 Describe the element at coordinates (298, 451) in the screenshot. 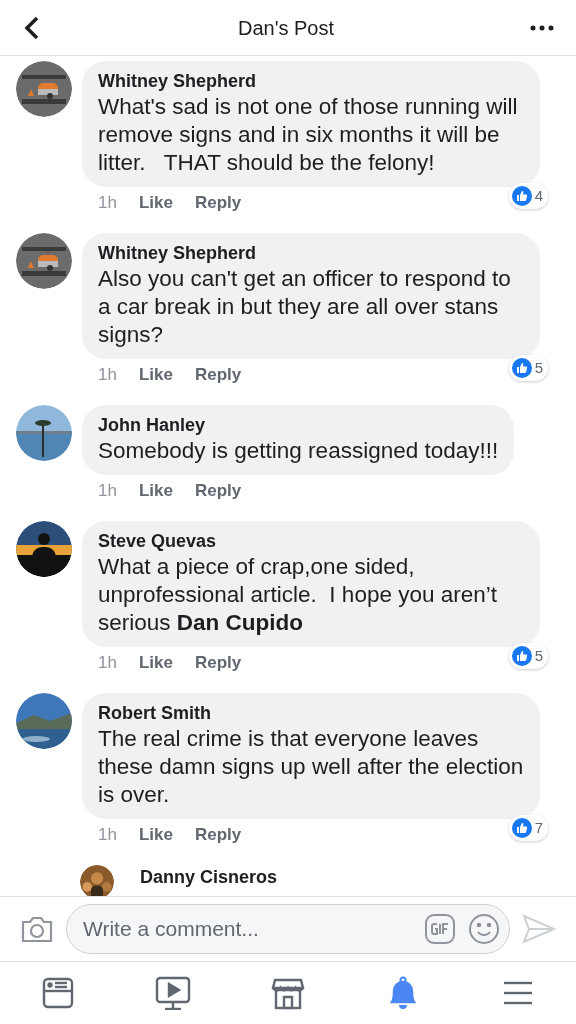

I see `comment-text: Somebody is getting reassigned today!!!` at that location.